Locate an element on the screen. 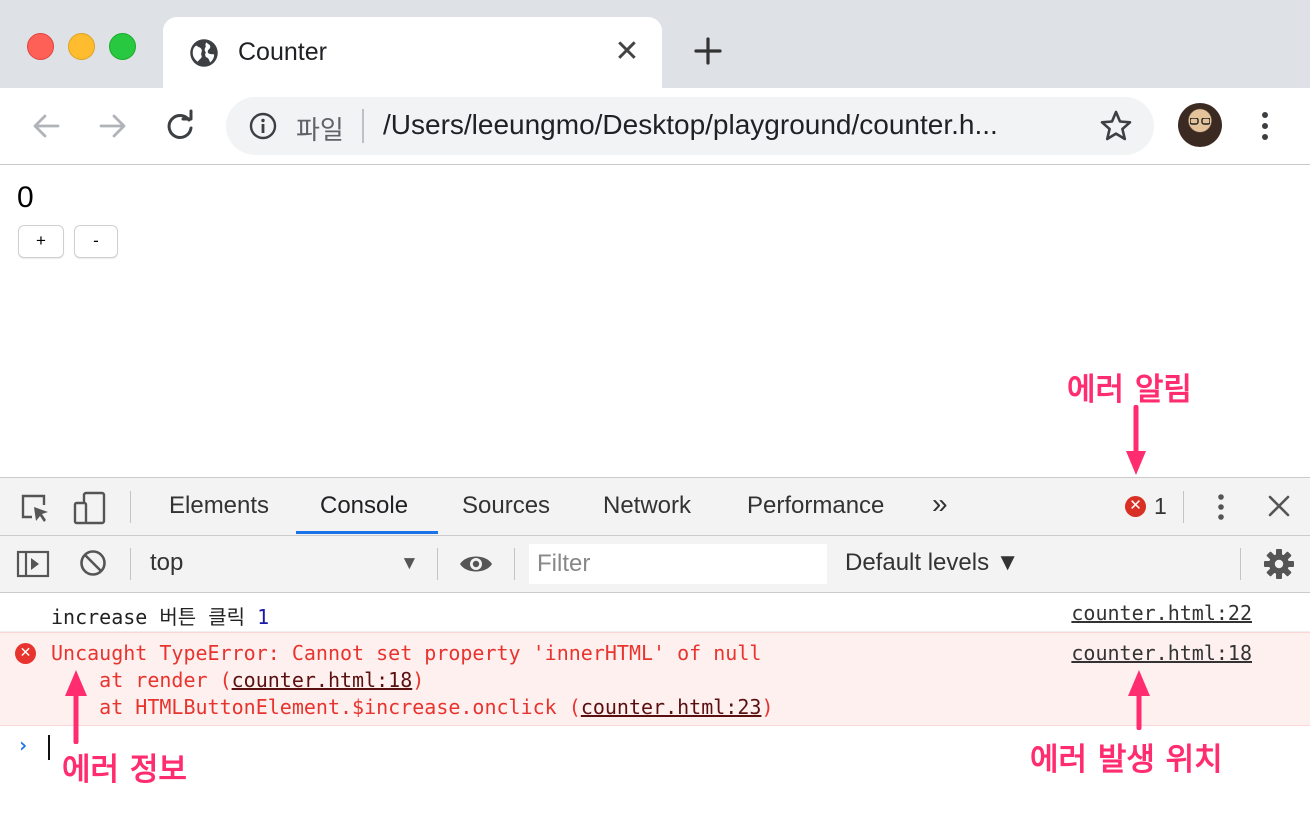 Image resolution: width=1310 pixels, height=819 pixels. context-dropdown-icon: ▼ is located at coordinates (409, 564).